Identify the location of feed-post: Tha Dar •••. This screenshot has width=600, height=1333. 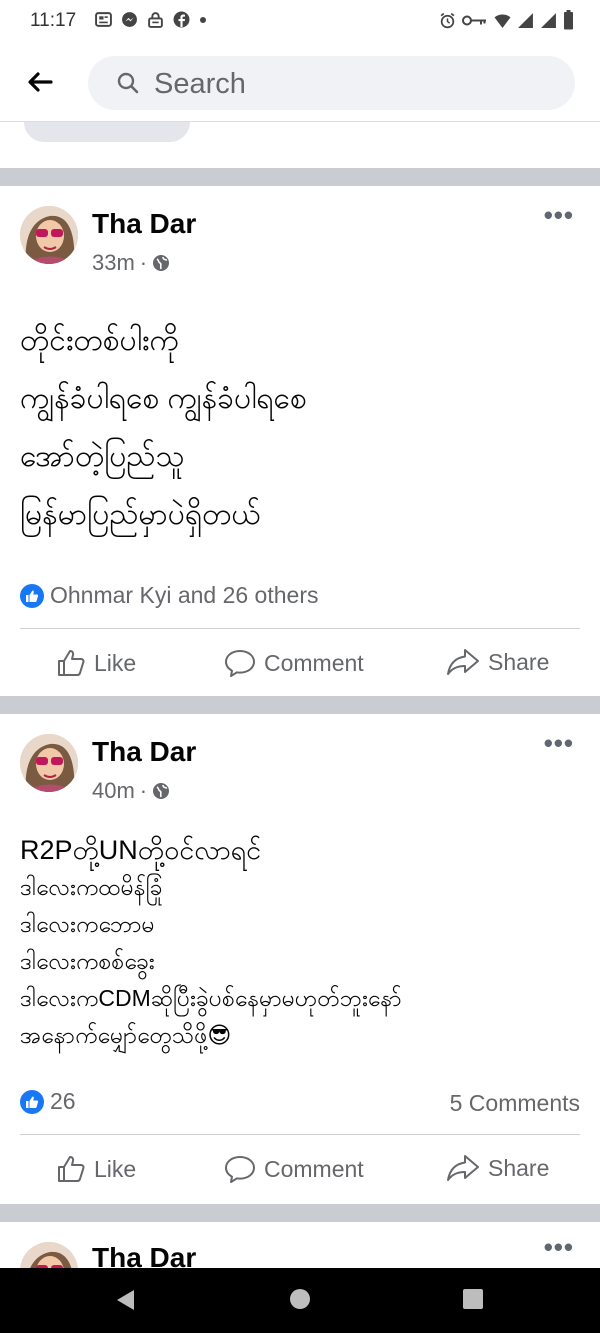
(300, 1245).